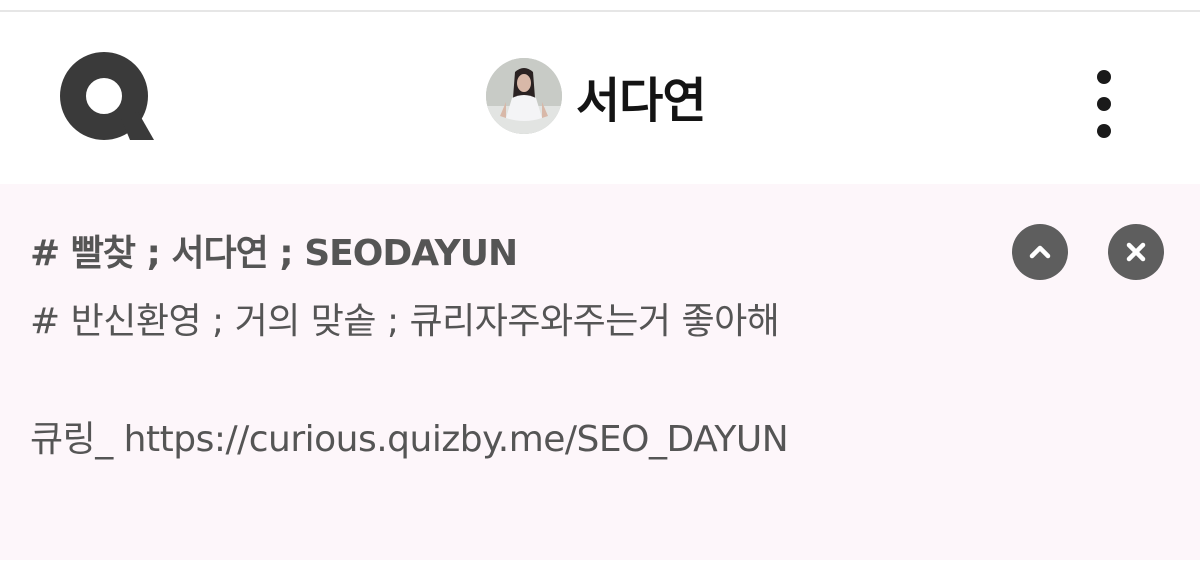 The height and width of the screenshot is (566, 1200). I want to click on profile-identity: 서다연, so click(596, 96).